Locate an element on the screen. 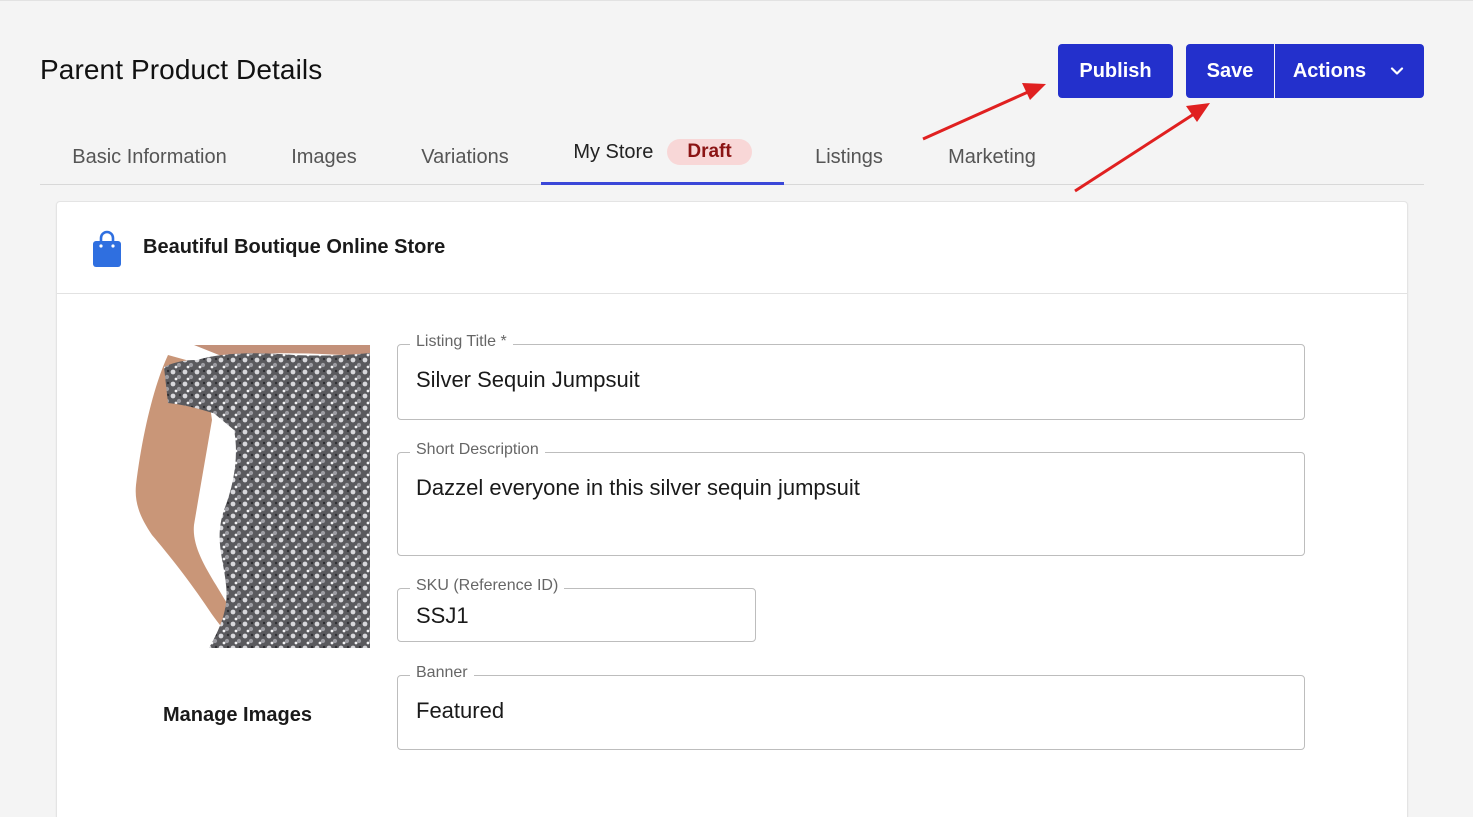 The image size is (1473, 817). banner-label: Banner is located at coordinates (442, 673).